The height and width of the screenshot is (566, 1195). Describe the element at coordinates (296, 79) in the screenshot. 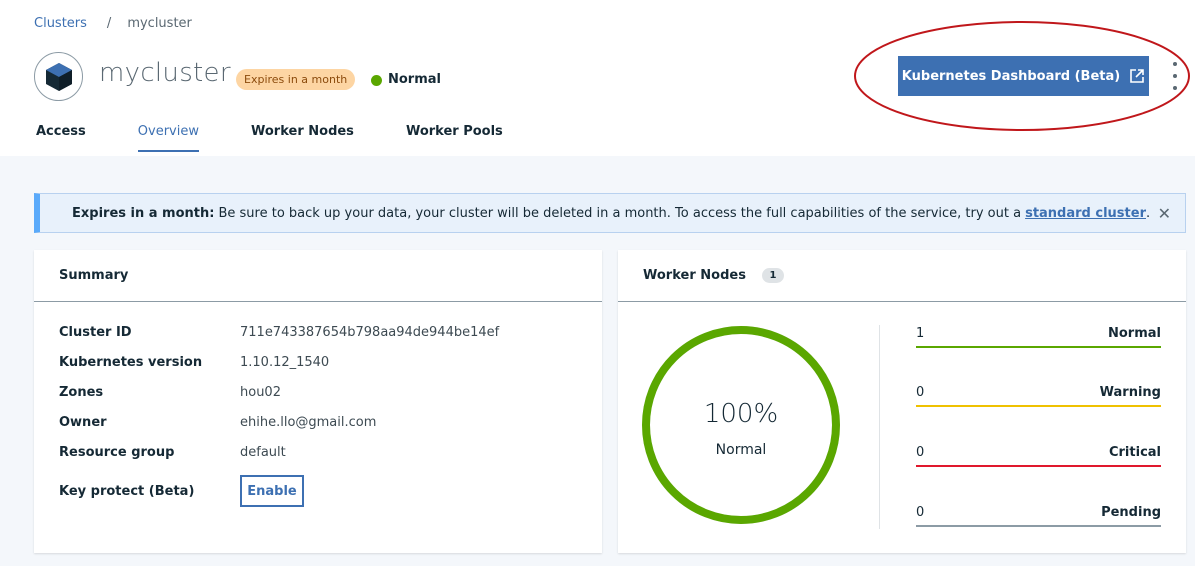

I see `expires-badge: Expires in a month` at that location.